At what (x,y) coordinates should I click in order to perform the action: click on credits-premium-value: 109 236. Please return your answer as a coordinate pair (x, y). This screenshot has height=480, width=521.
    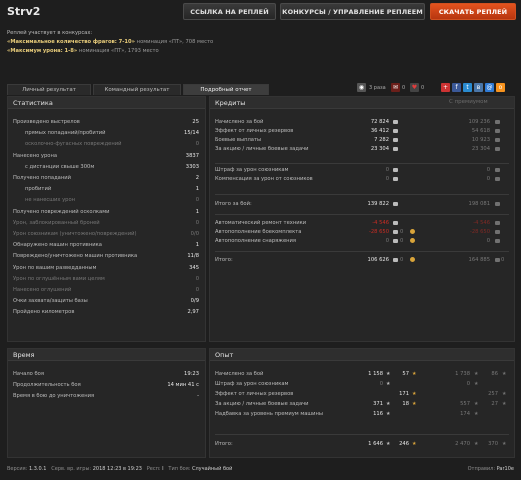
    Looking at the image, I should click on (479, 122).